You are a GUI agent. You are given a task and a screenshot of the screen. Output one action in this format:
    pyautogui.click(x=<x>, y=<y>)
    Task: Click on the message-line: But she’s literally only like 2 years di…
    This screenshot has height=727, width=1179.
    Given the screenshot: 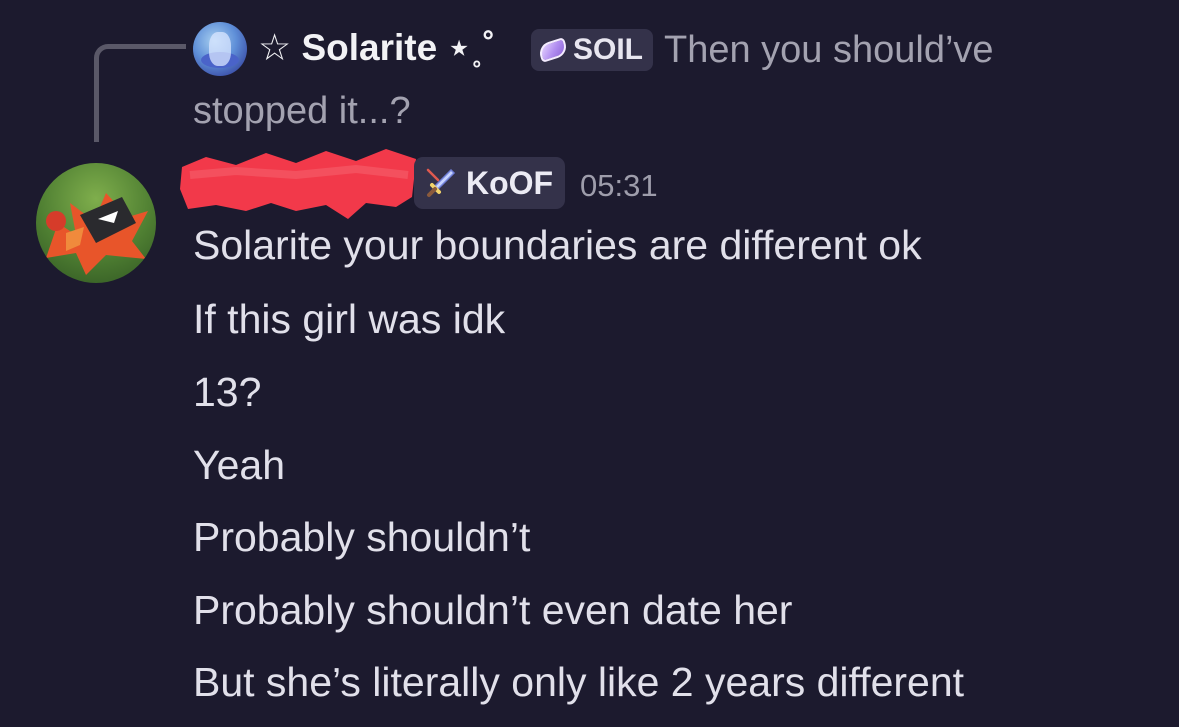 What is the action you would take?
    pyautogui.click(x=578, y=682)
    